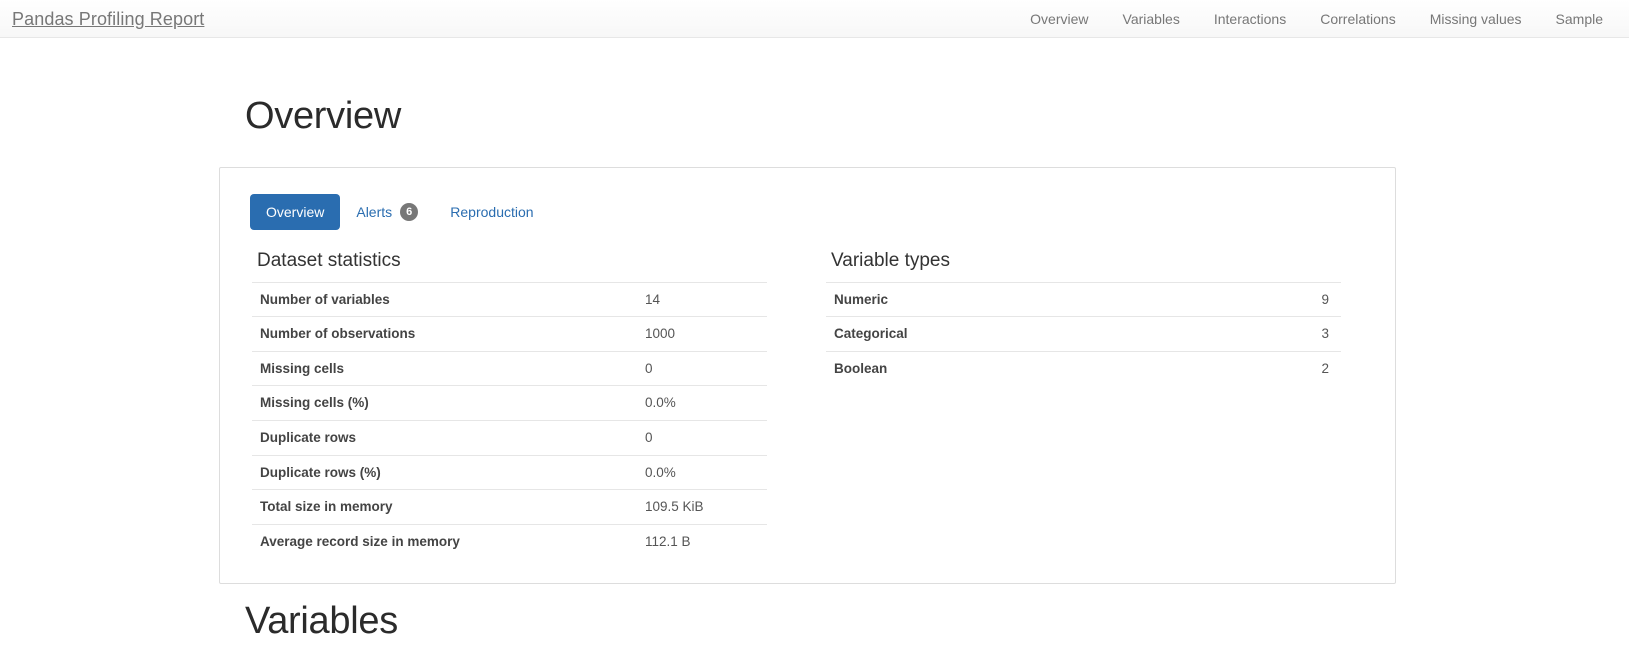  Describe the element at coordinates (1151, 19) in the screenshot. I see `nav-link-variables: Variables` at that location.